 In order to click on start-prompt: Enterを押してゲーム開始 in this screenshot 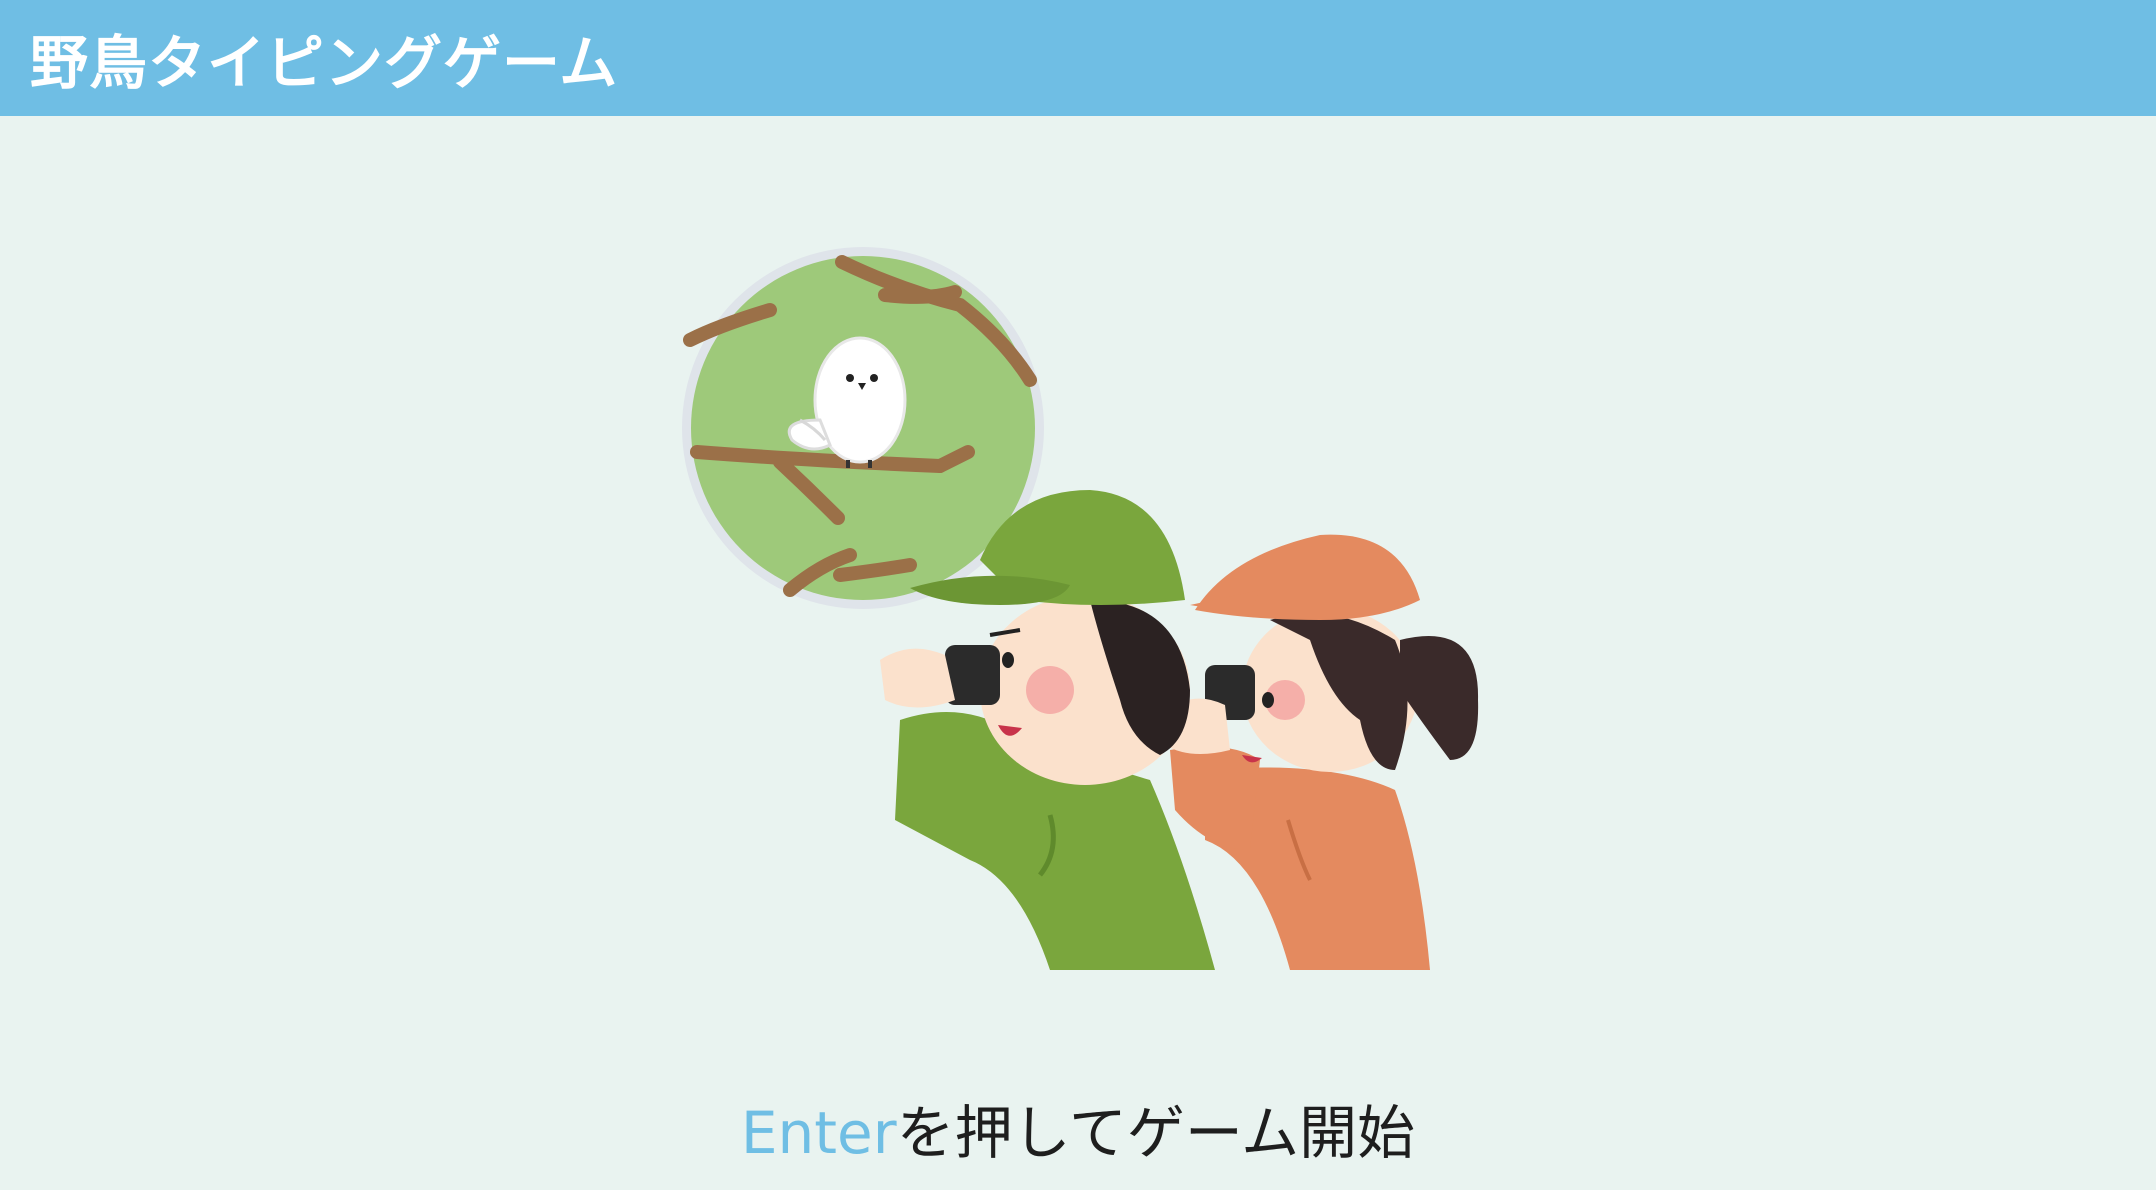, I will do `click(1078, 1133)`.